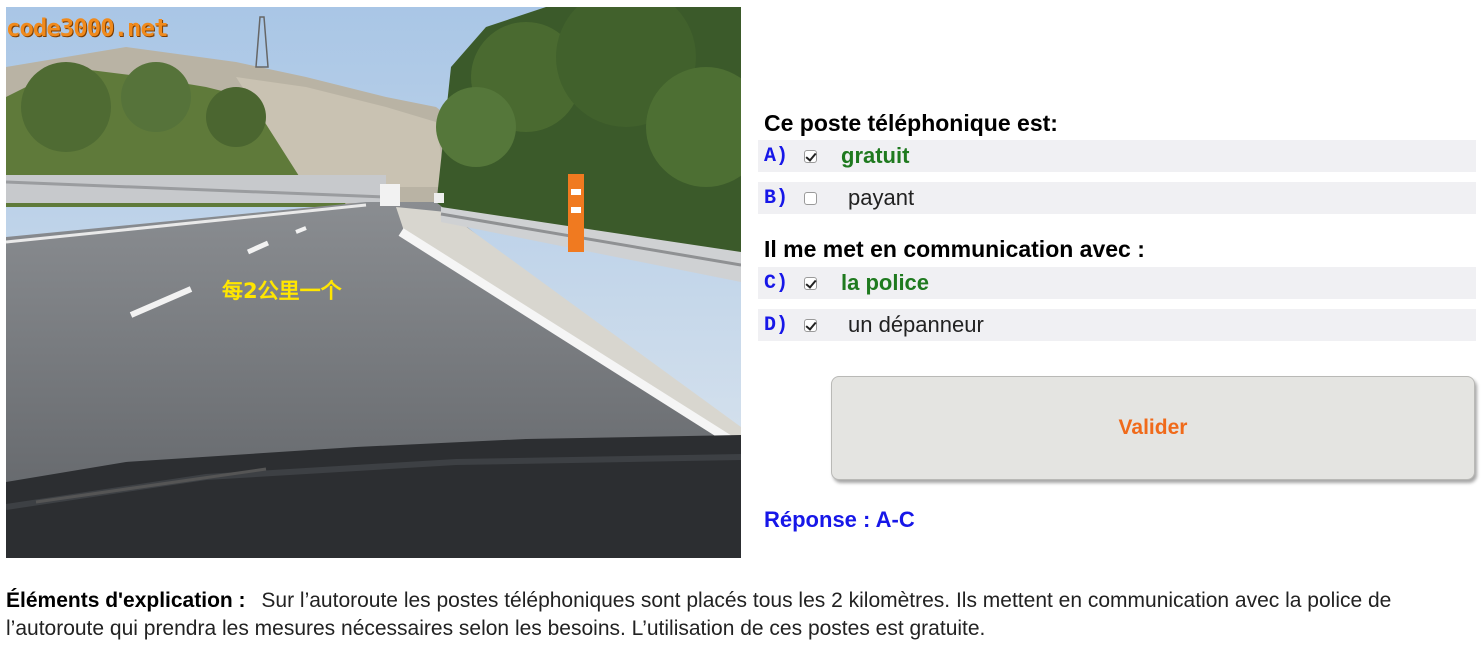  I want to click on checkbox-c, so click(810, 283).